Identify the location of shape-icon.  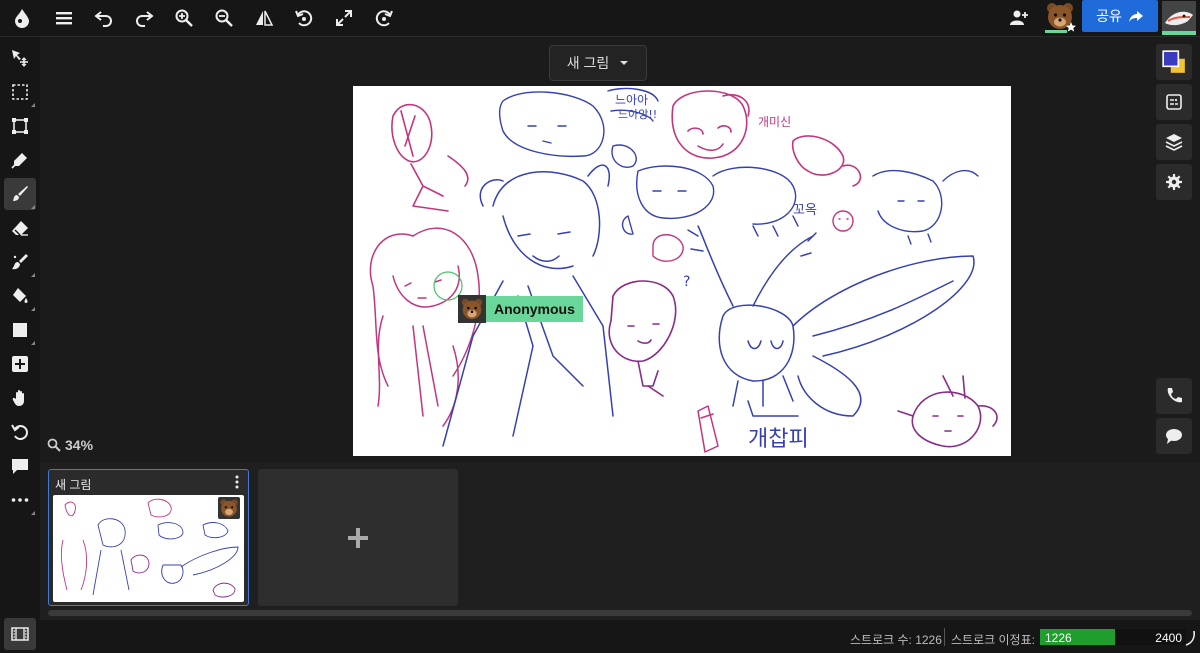
(20, 330).